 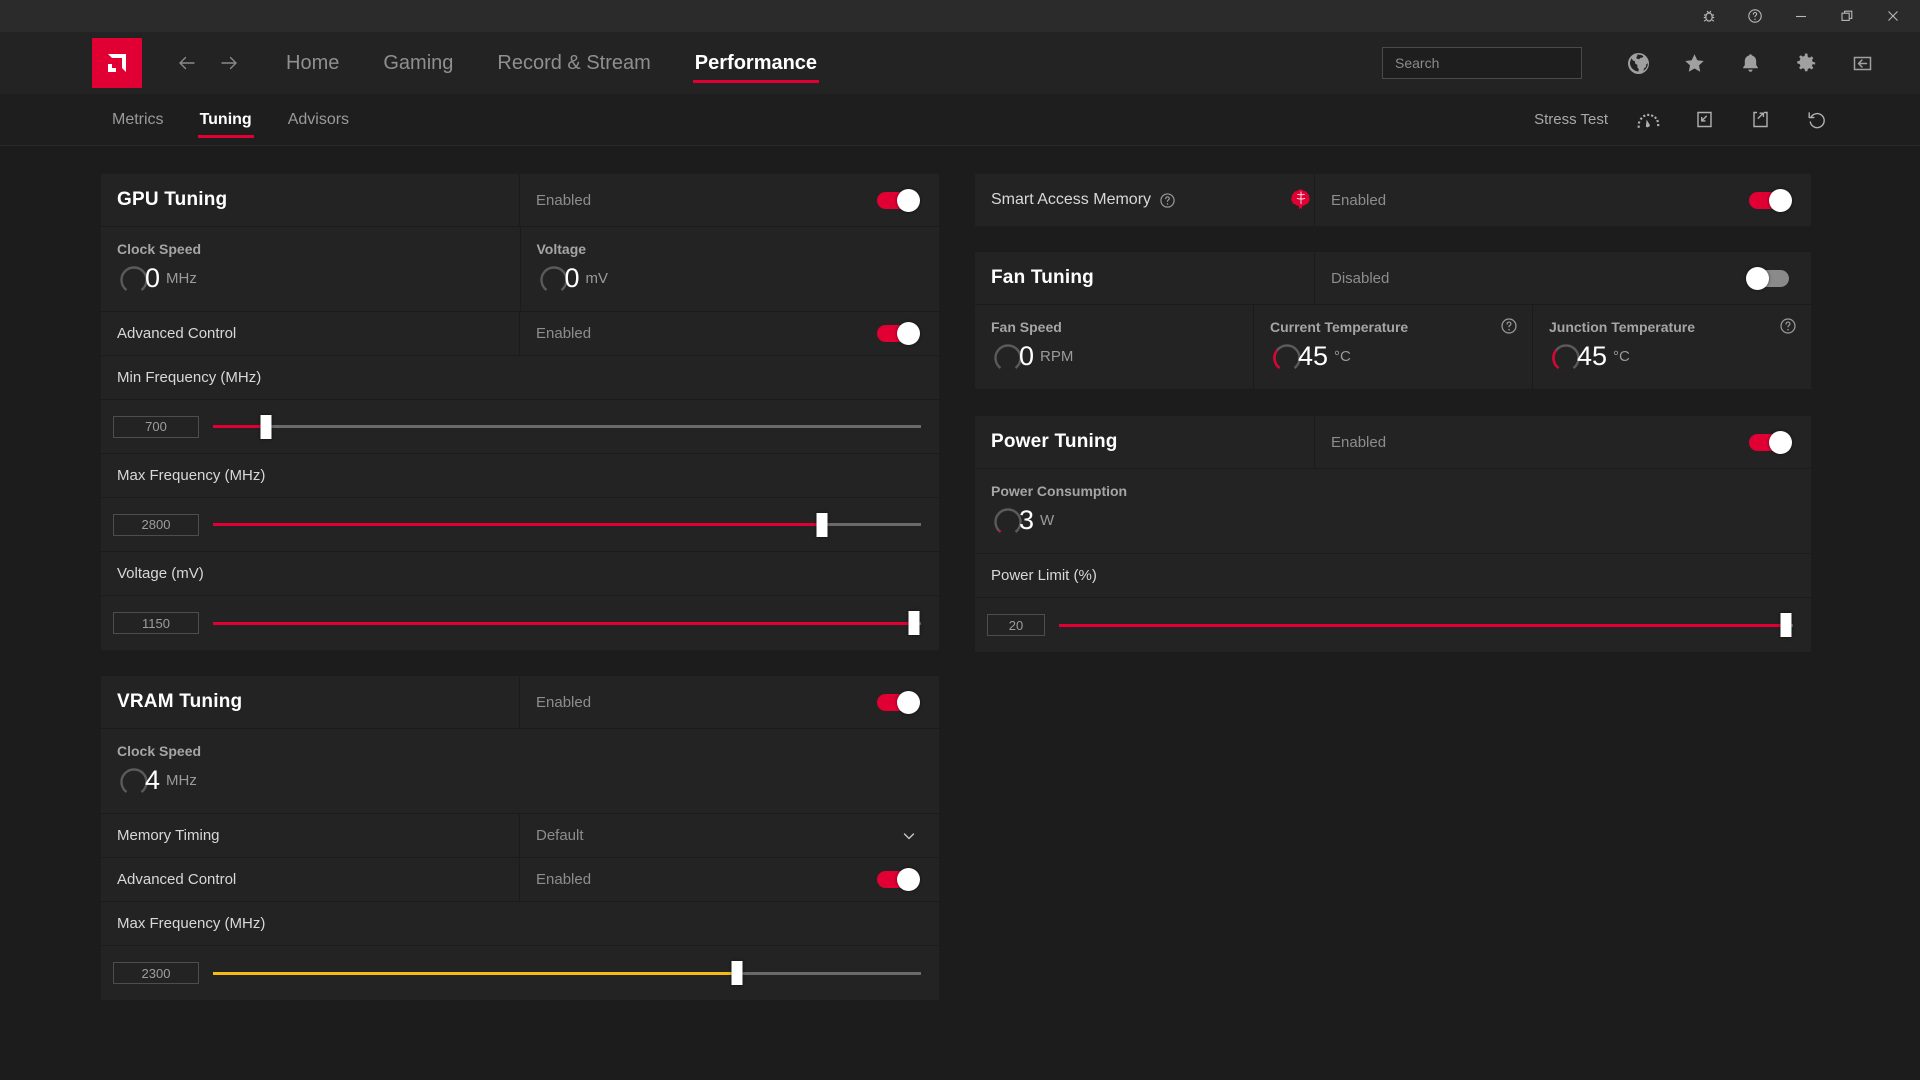 I want to click on vram-tuning-state-cell: Enabled, so click(x=729, y=702).